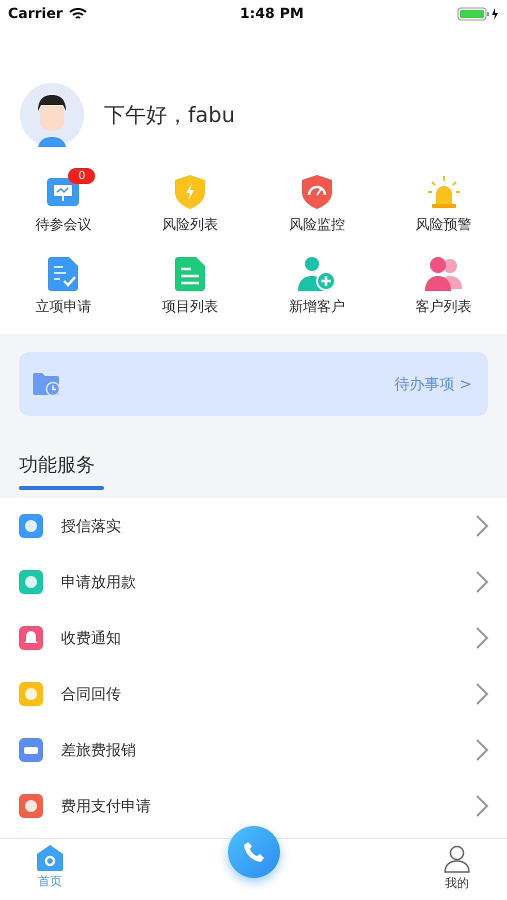  Describe the element at coordinates (63, 192) in the screenshot. I see `presentation-icon` at that location.